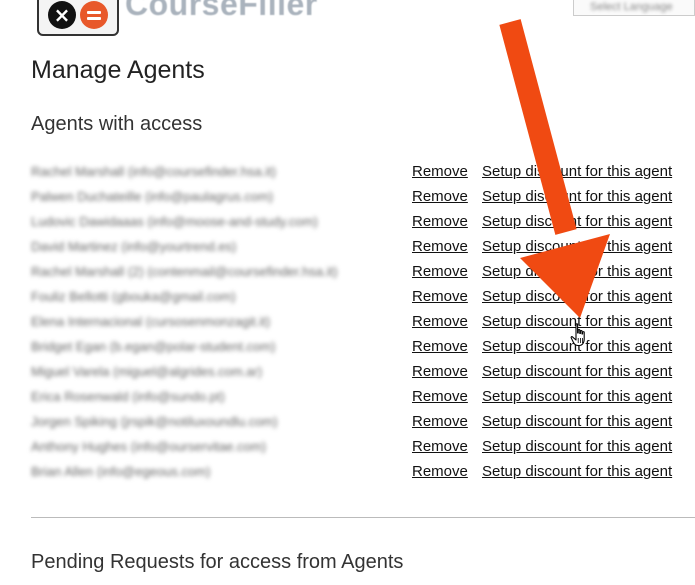  I want to click on agents-section-title: Agents with access, so click(117, 124).